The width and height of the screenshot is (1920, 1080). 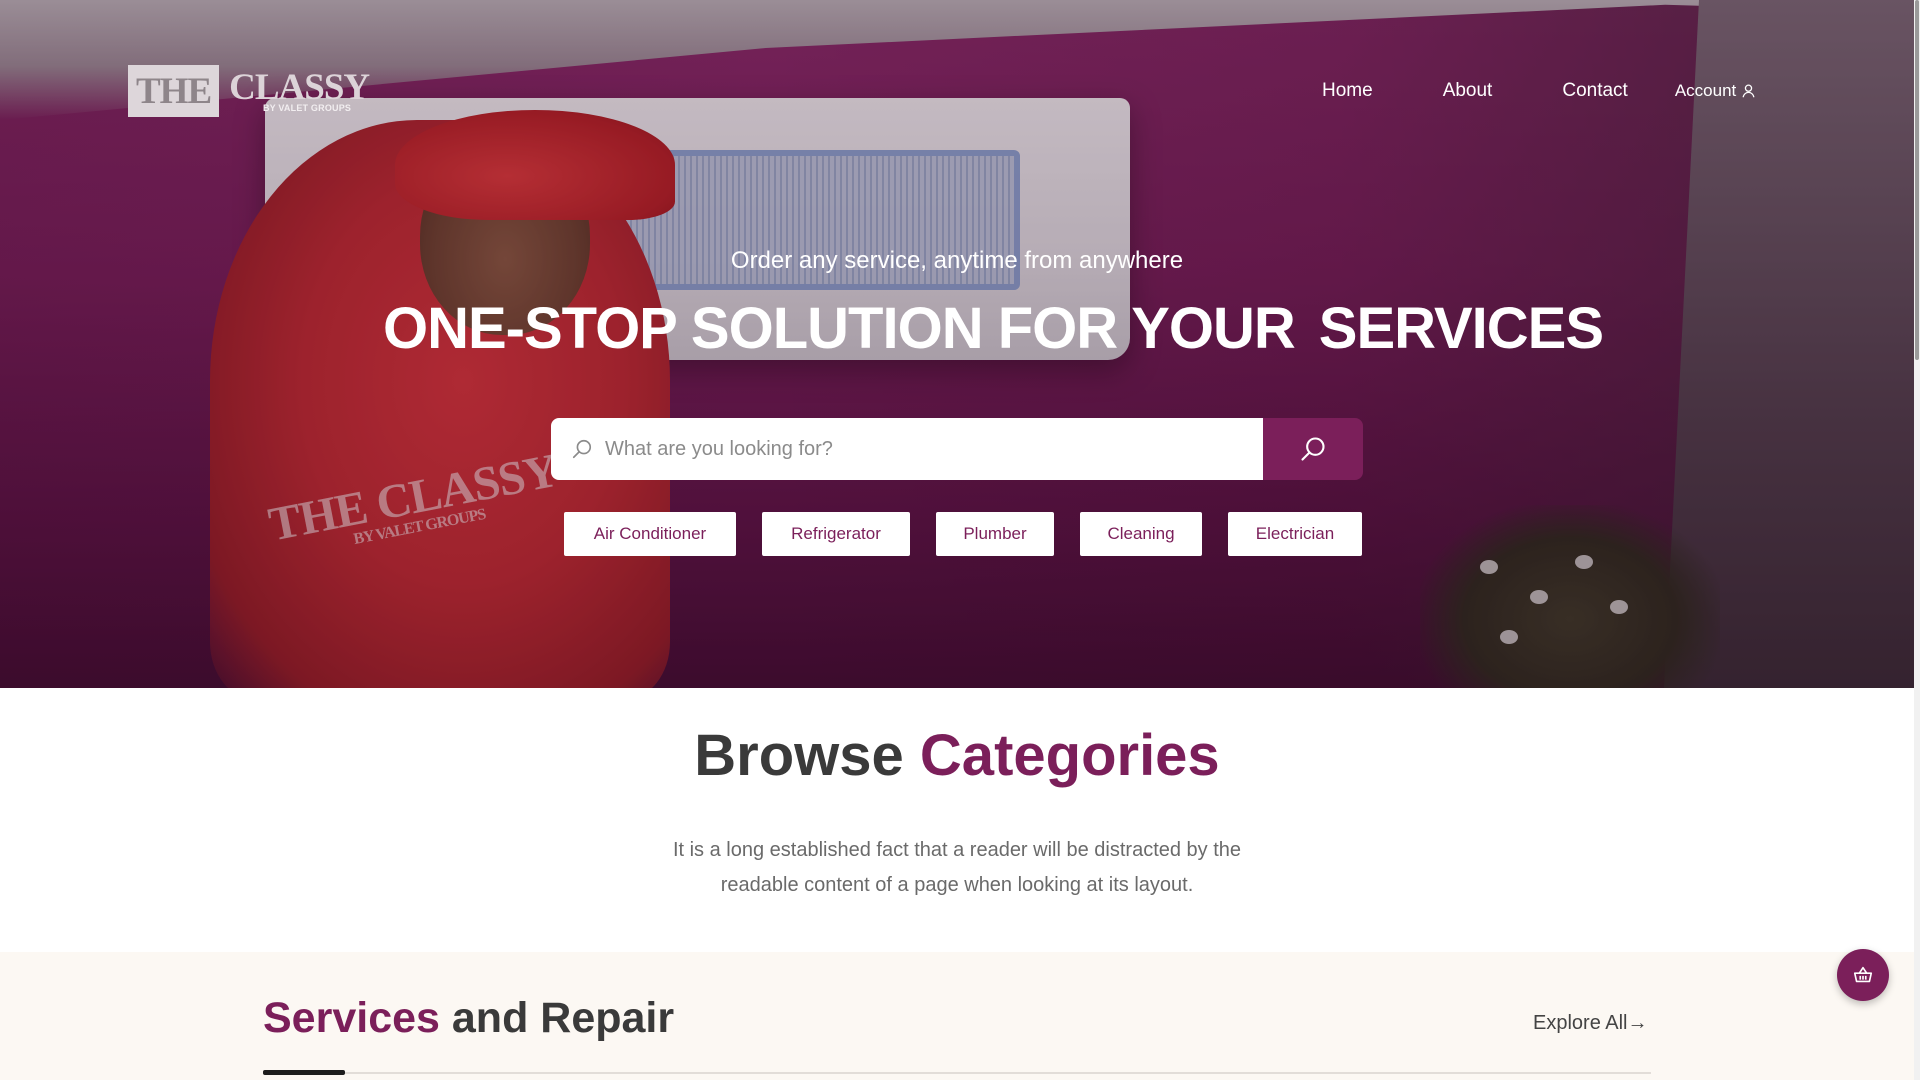 What do you see at coordinates (839, 328) in the screenshot?
I see `headline-main: ONE-STOP SOLUTION FOR YOUR` at bounding box center [839, 328].